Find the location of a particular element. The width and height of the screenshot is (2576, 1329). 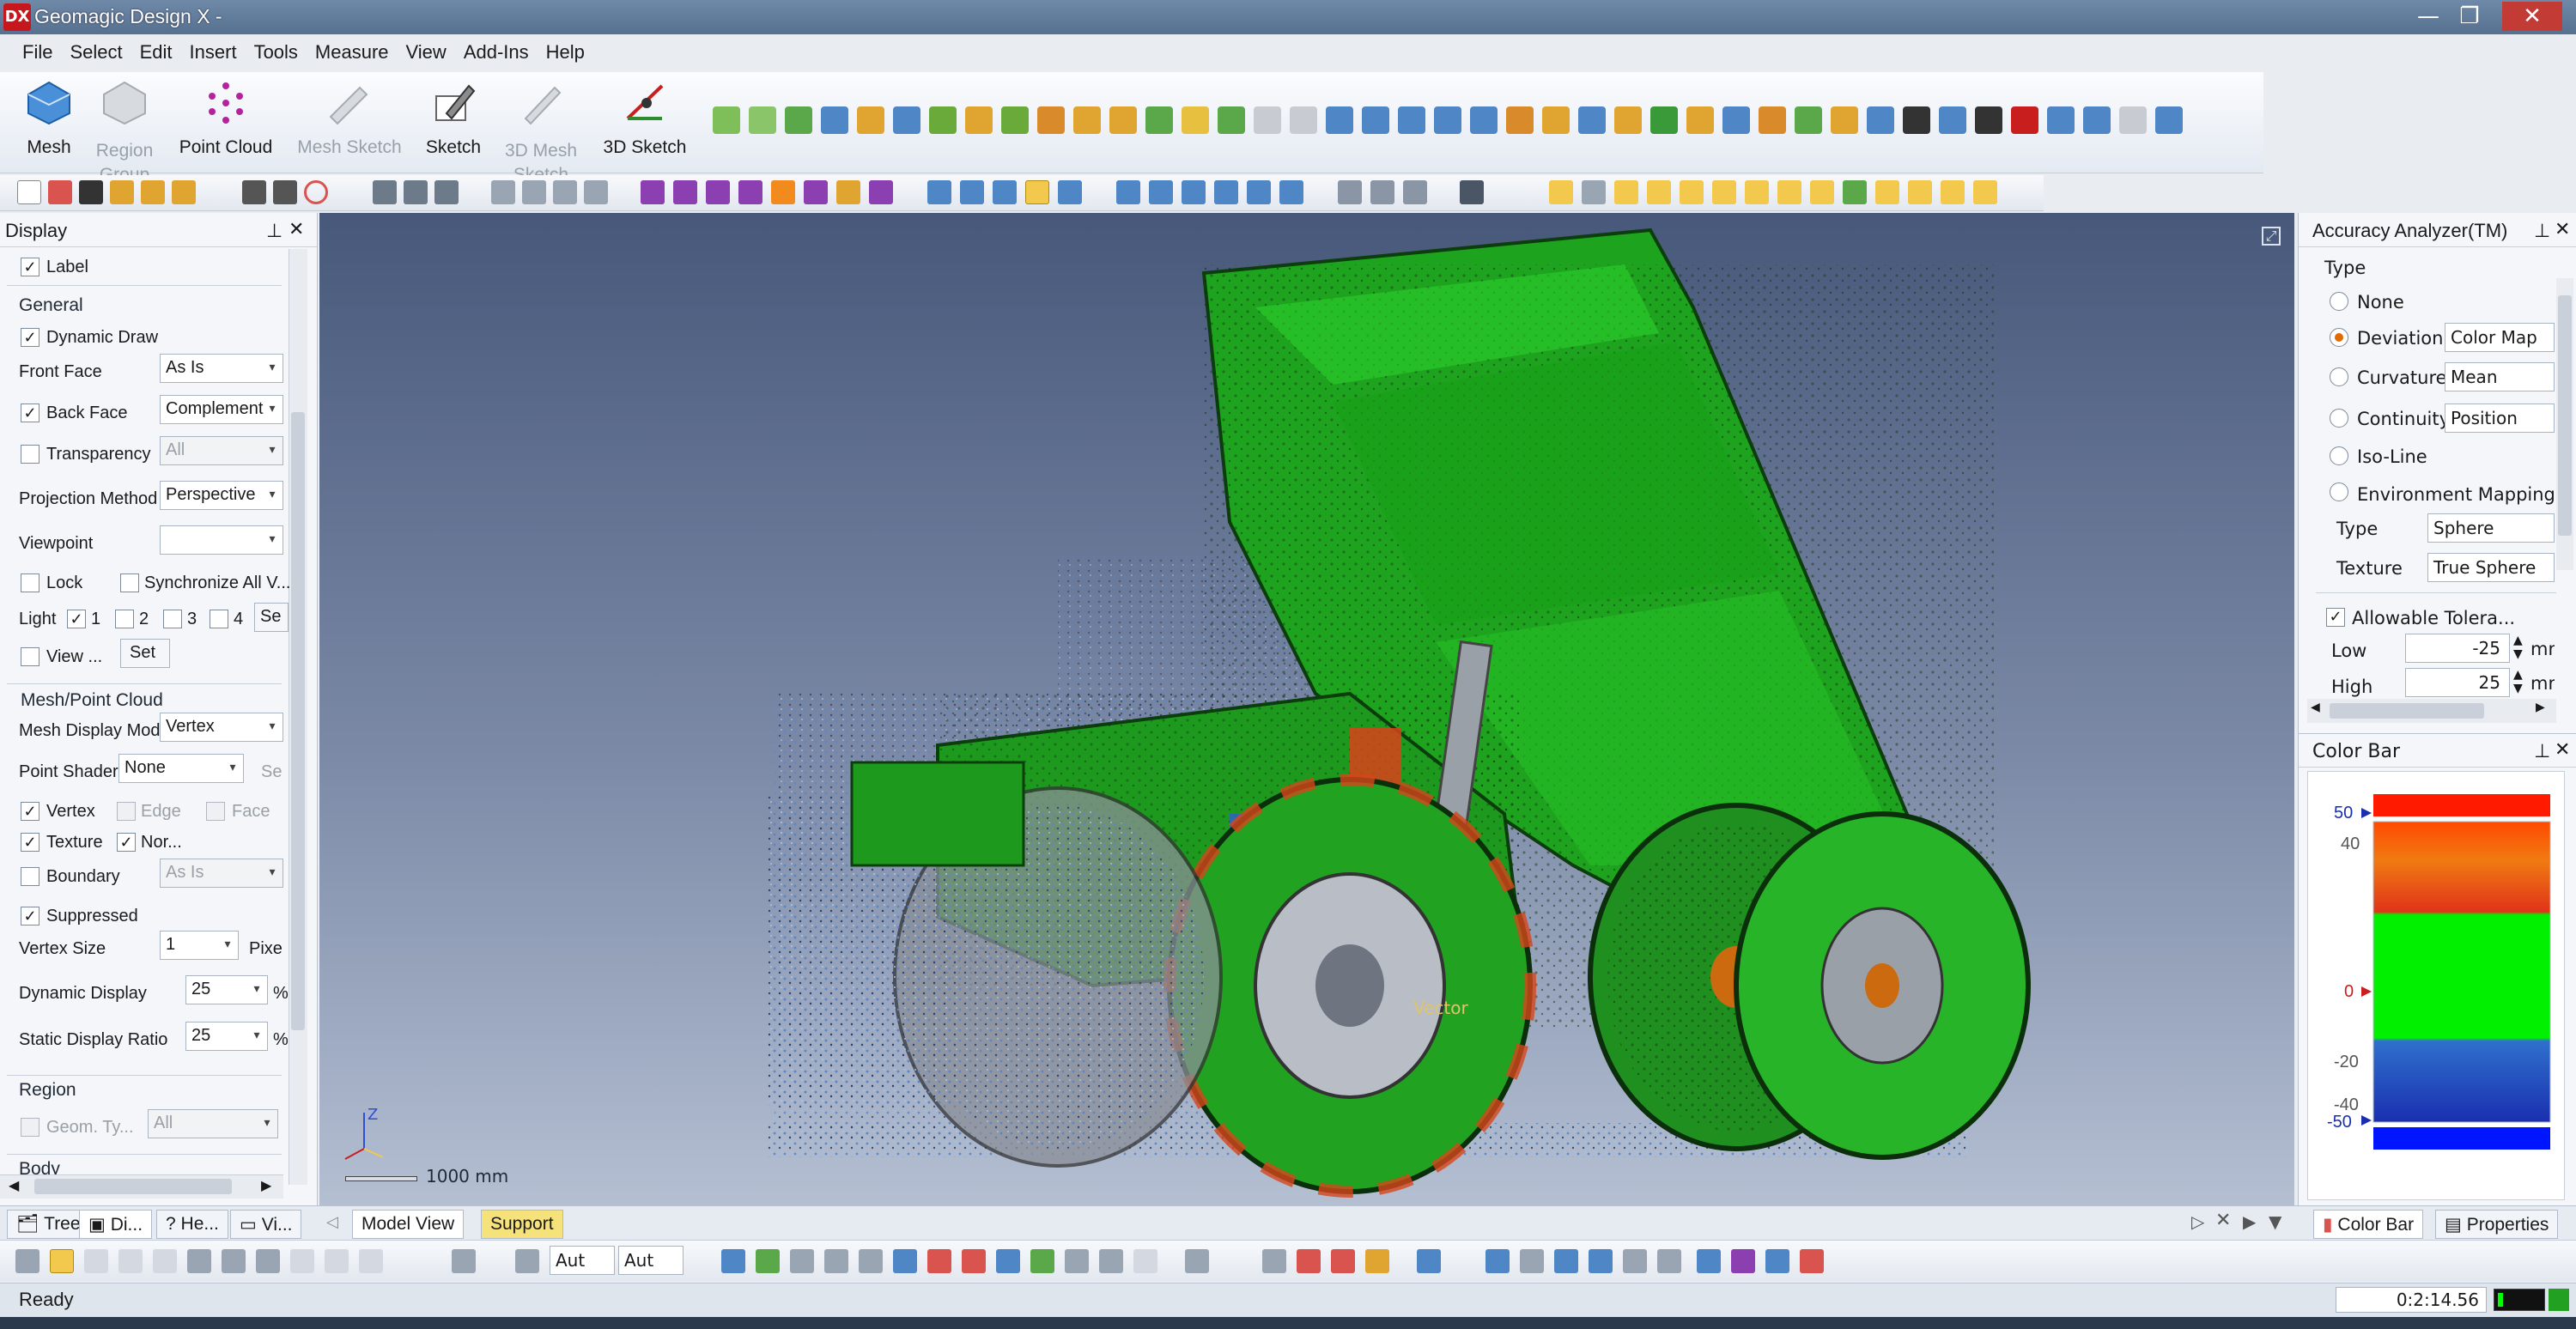

menu-file: File is located at coordinates (31, 52).